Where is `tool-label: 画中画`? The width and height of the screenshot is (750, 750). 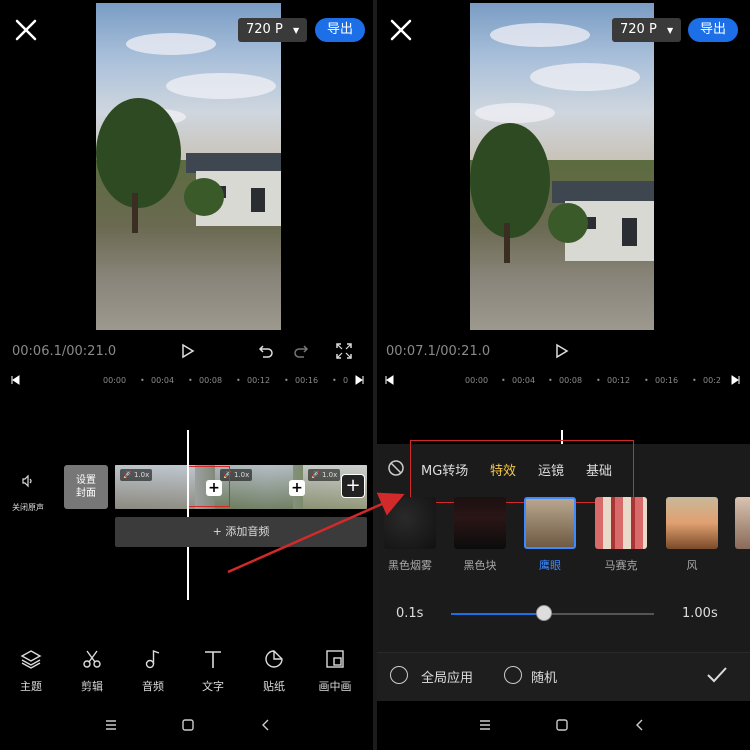 tool-label: 画中画 is located at coordinates (335, 686).